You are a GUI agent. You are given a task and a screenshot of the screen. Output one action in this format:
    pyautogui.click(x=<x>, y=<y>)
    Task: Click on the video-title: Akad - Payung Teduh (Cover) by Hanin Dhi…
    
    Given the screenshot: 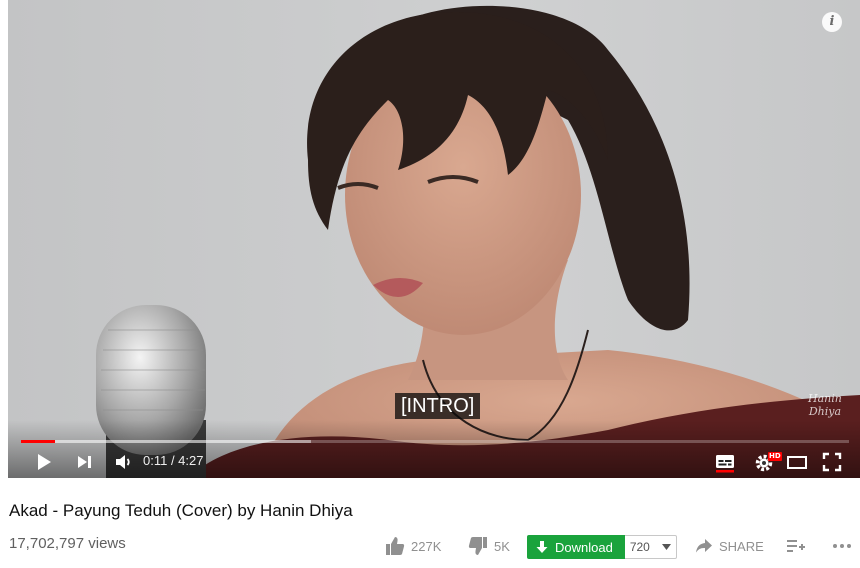 What is the action you would take?
    pyautogui.click(x=181, y=510)
    